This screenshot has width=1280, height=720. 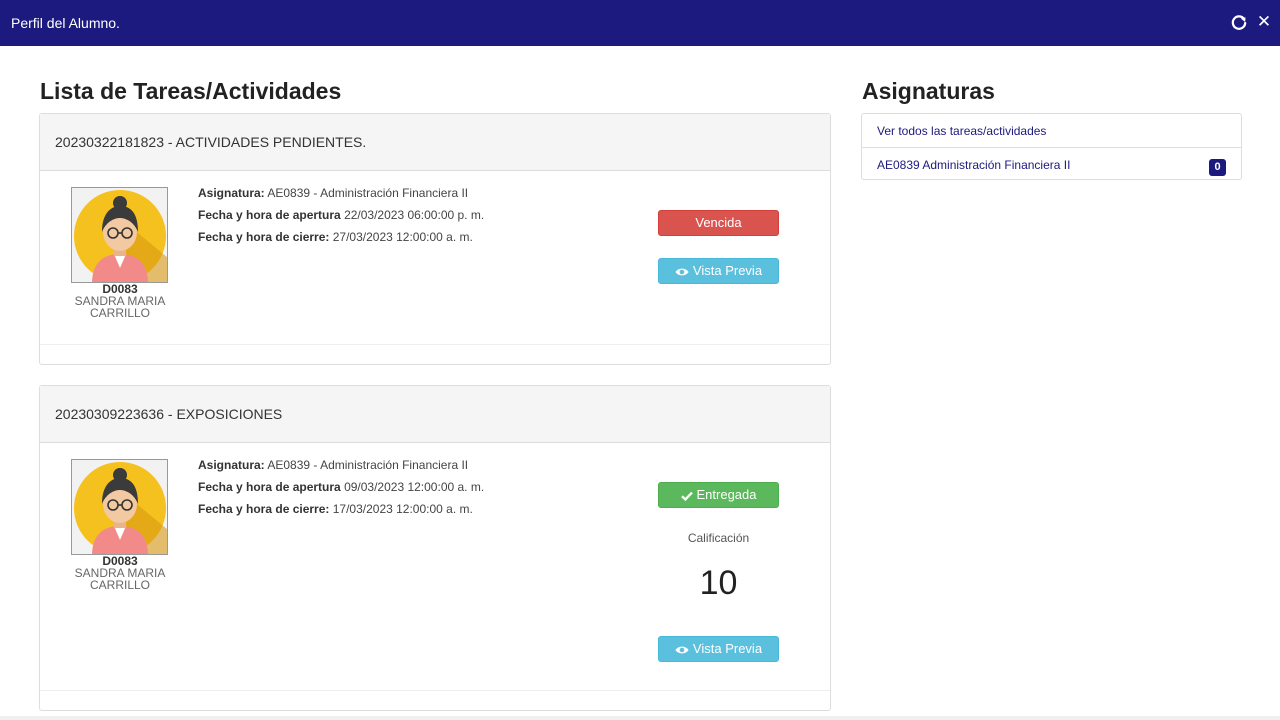 I want to click on check-icon, so click(x=686, y=496).